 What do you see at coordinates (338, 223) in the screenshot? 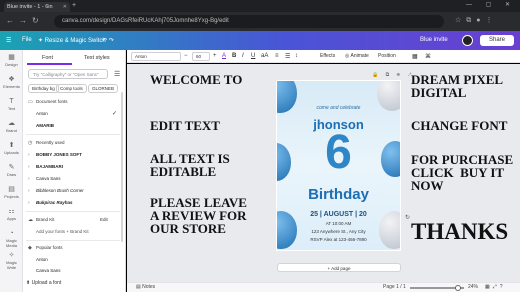
I see `invite-time-text: AT 10:00 AM` at bounding box center [338, 223].